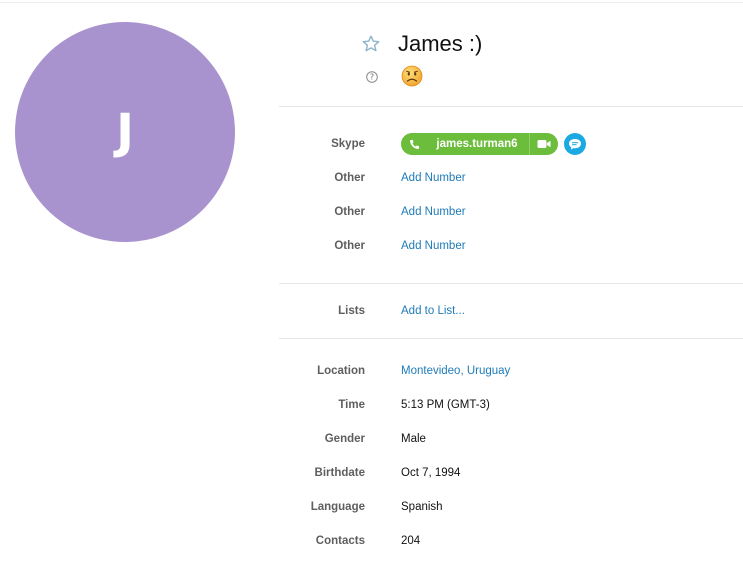 Image resolution: width=743 pixels, height=561 pixels. I want to click on question-help-icon: ?, so click(372, 76).